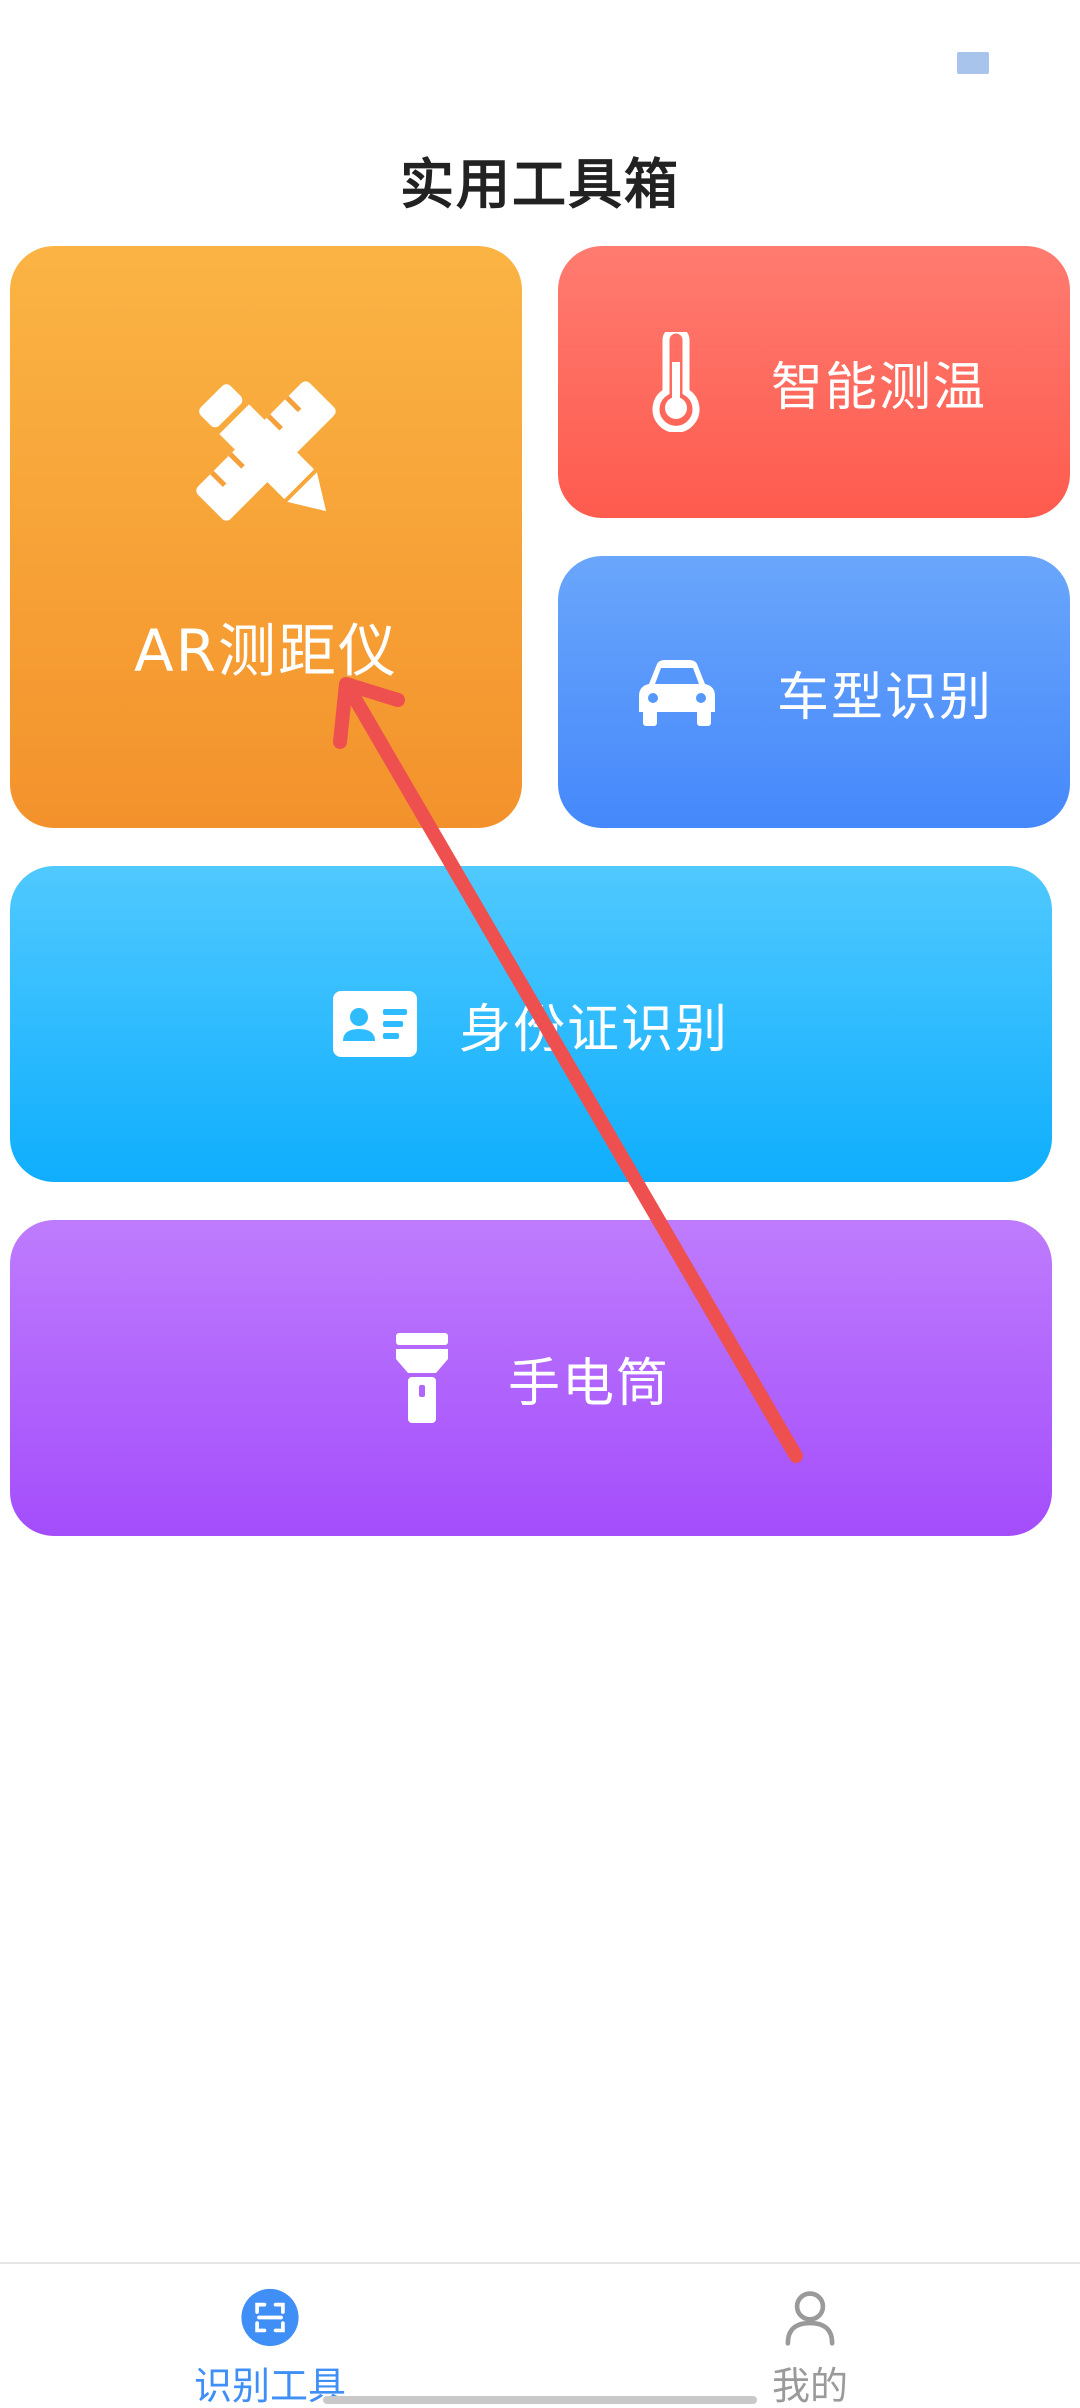 The image size is (1080, 2408). I want to click on car-recognition-card: 车型识别, so click(814, 692).